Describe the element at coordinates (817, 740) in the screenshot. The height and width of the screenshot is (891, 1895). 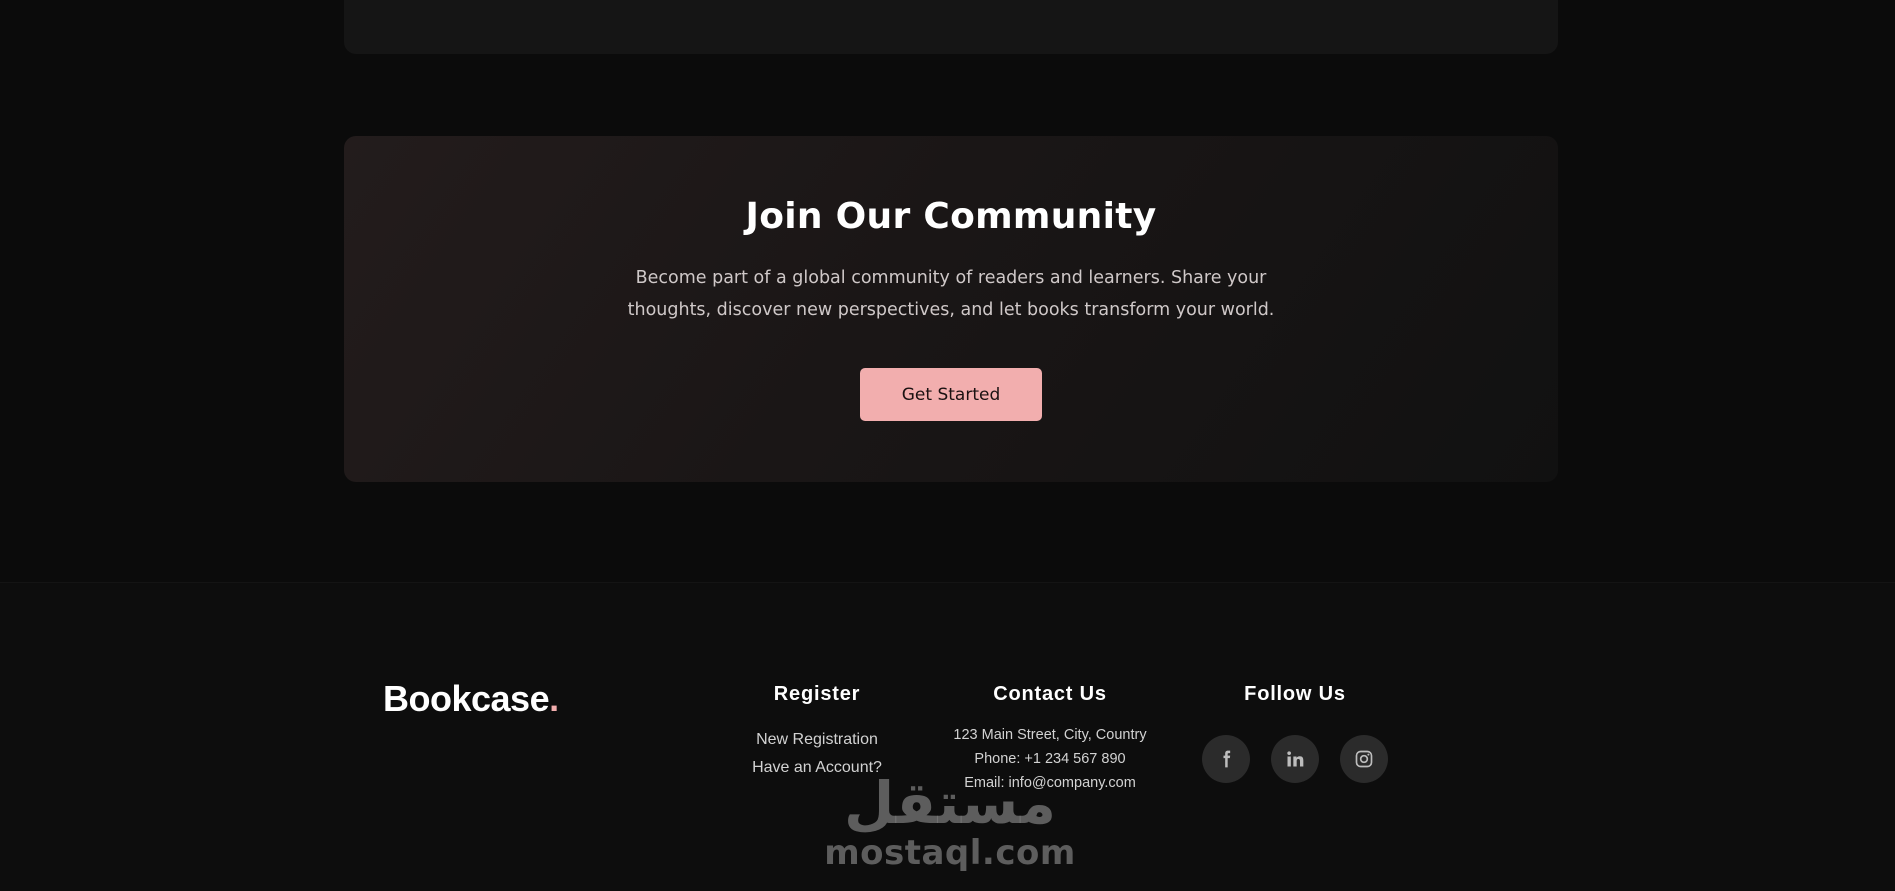
I see `new-registration-link: New Registration` at that location.